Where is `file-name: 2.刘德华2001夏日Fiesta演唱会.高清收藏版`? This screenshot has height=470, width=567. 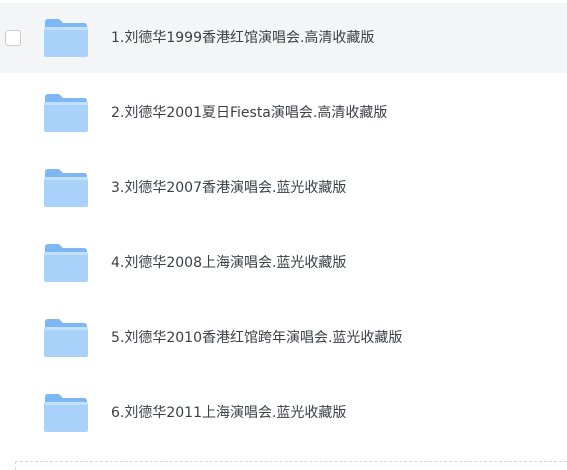
file-name: 2.刘德华2001夏日Fiesta演唱会.高清收藏版 is located at coordinates (249, 113).